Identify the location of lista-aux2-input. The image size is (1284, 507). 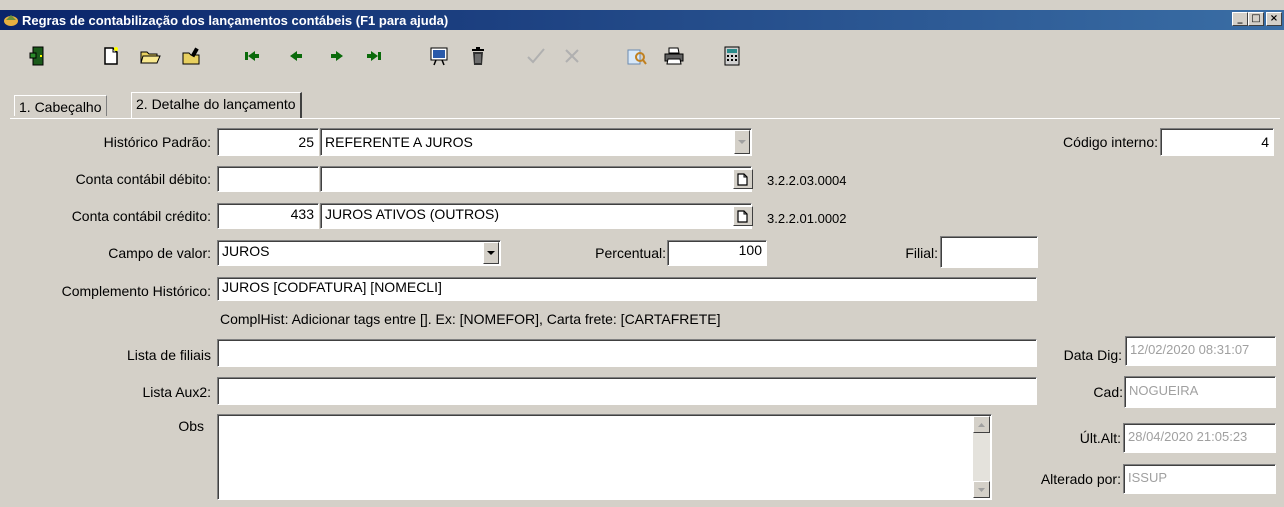
(627, 391).